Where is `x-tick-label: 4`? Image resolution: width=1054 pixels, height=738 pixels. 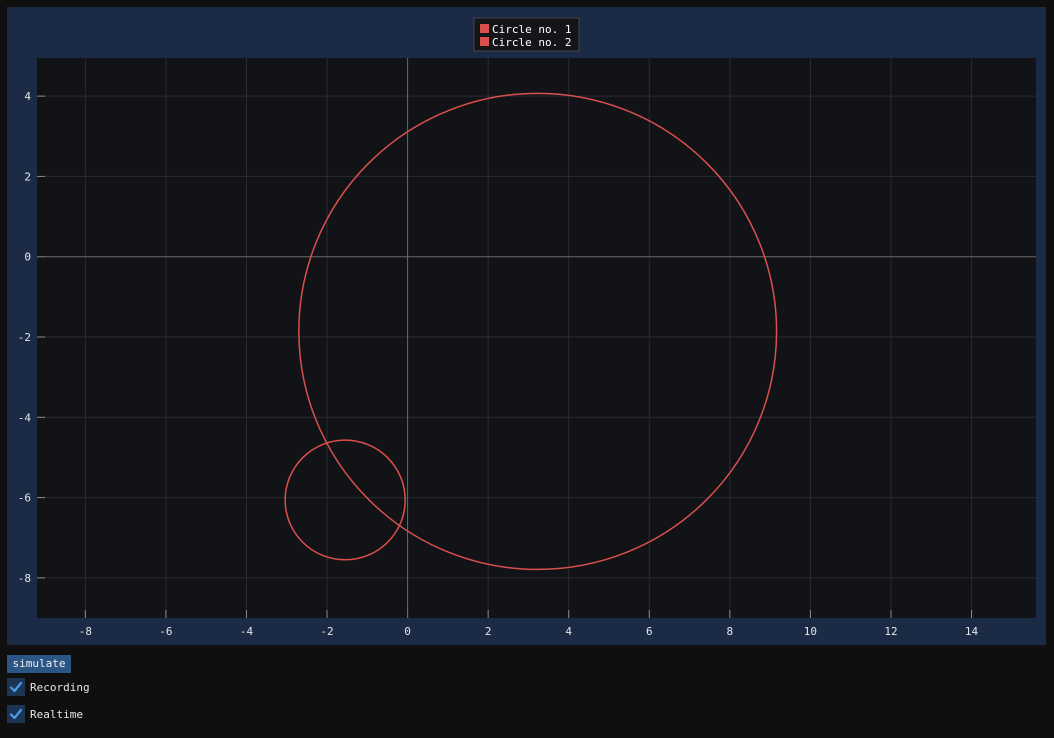 x-tick-label: 4 is located at coordinates (568, 631).